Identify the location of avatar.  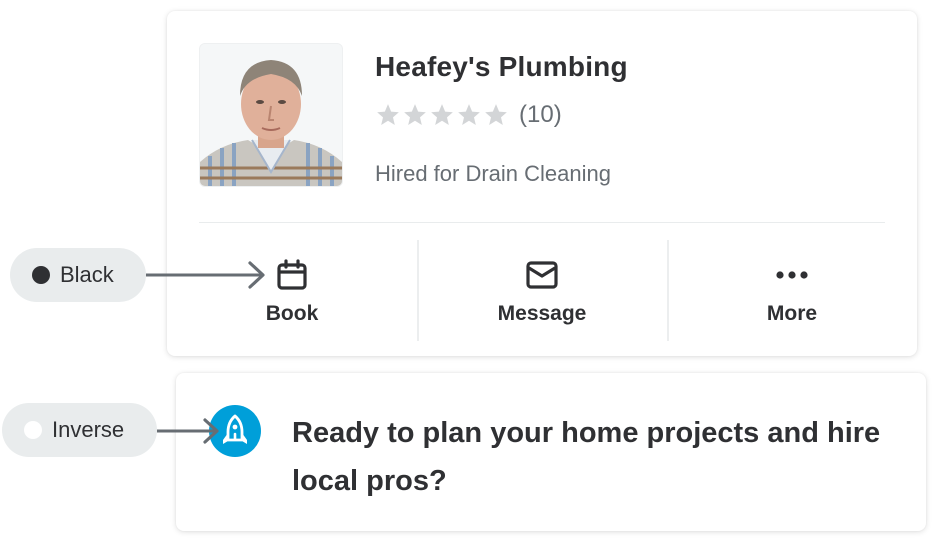
(271, 115).